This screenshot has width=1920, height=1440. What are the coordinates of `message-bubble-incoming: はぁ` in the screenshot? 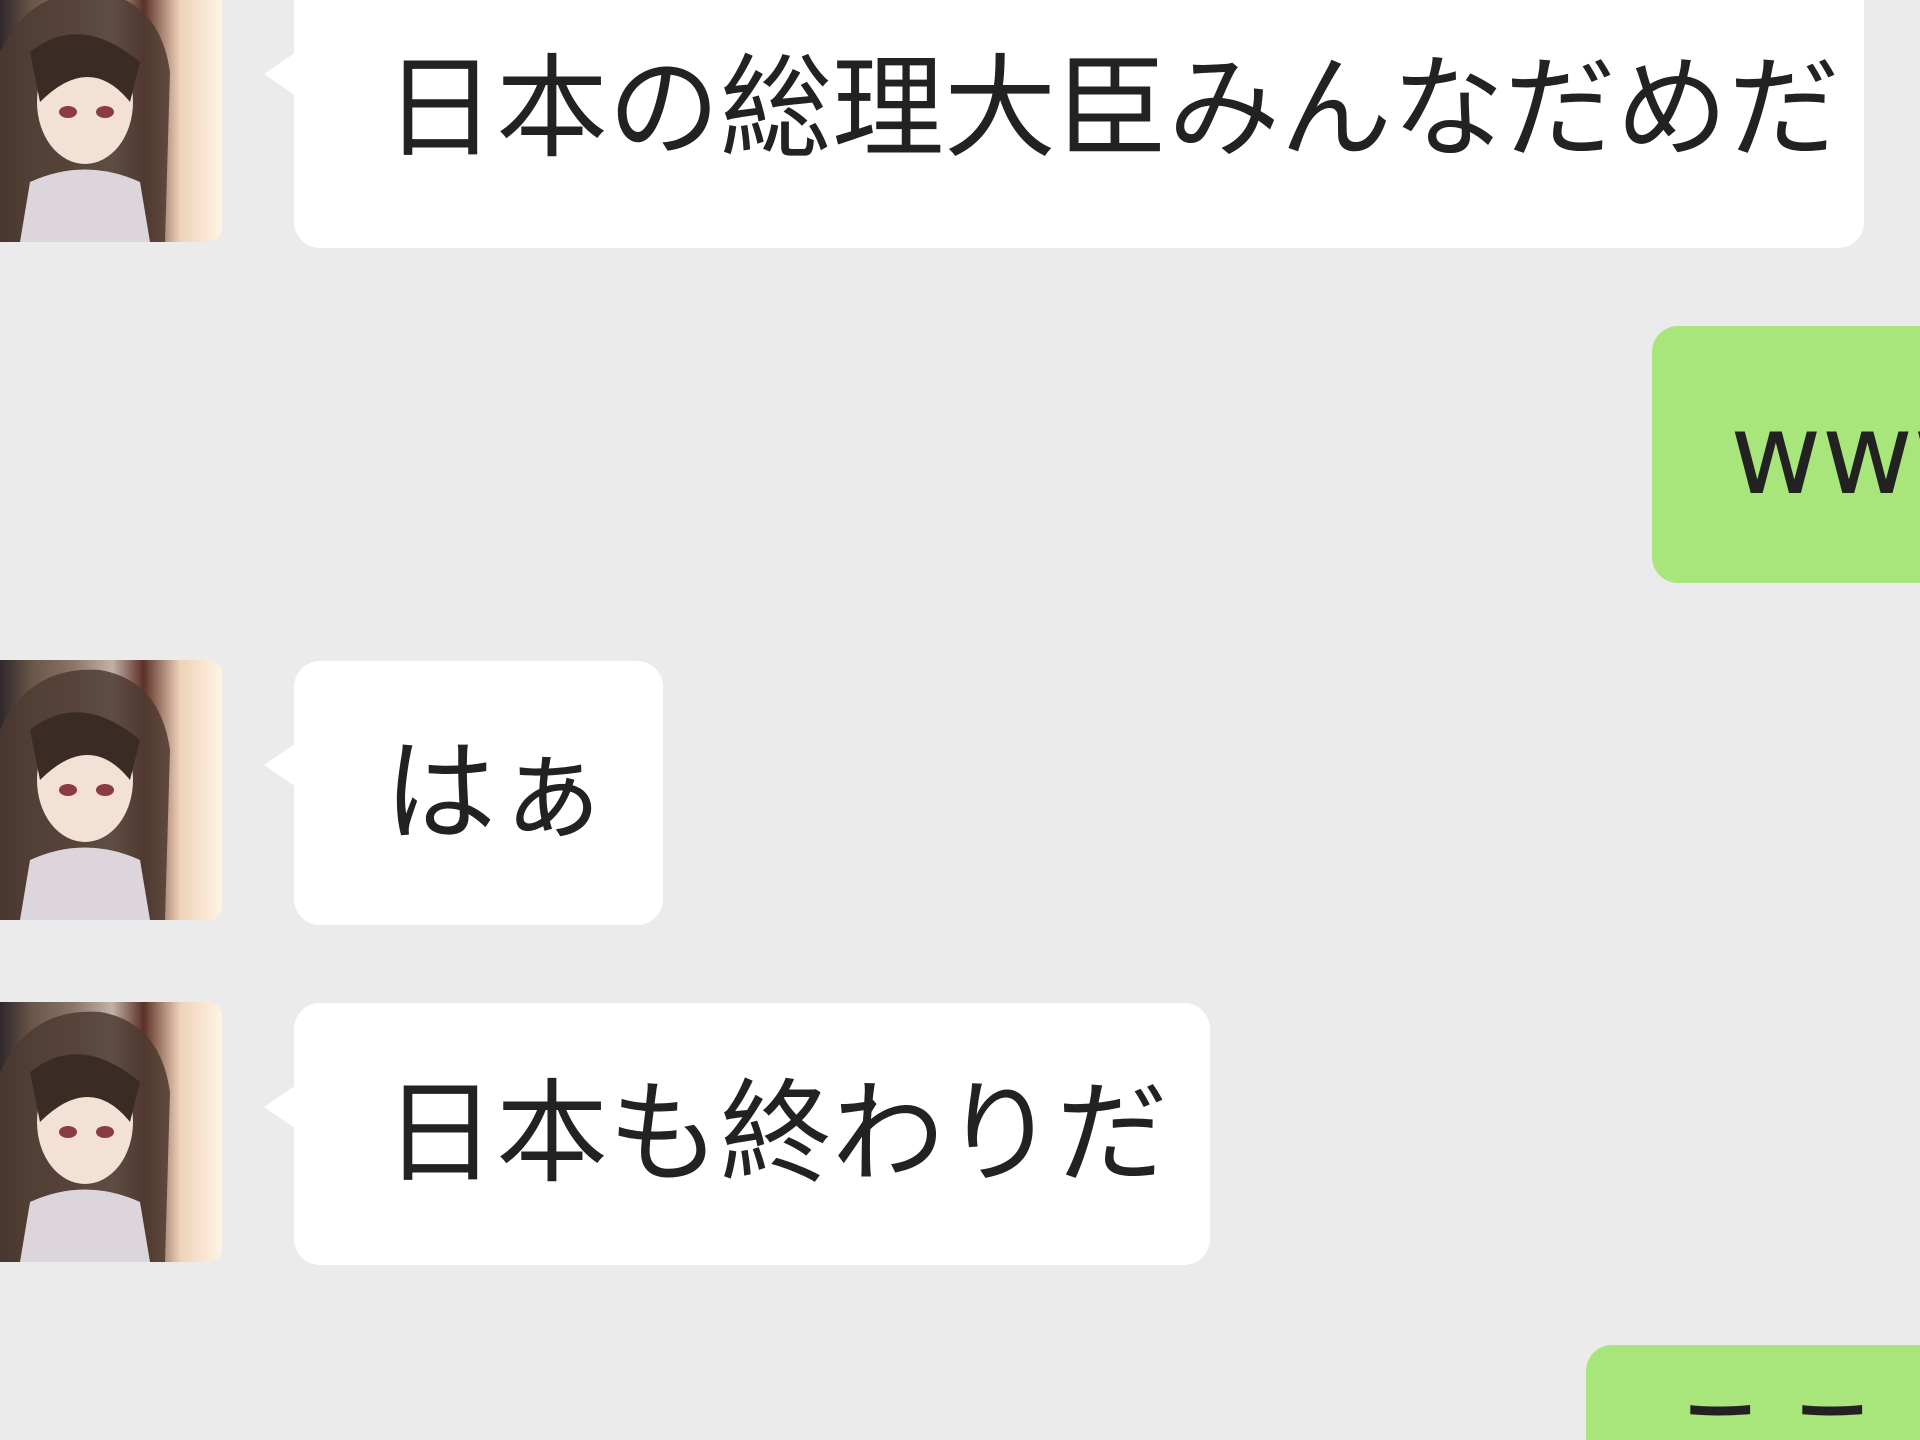 It's located at (463, 793).